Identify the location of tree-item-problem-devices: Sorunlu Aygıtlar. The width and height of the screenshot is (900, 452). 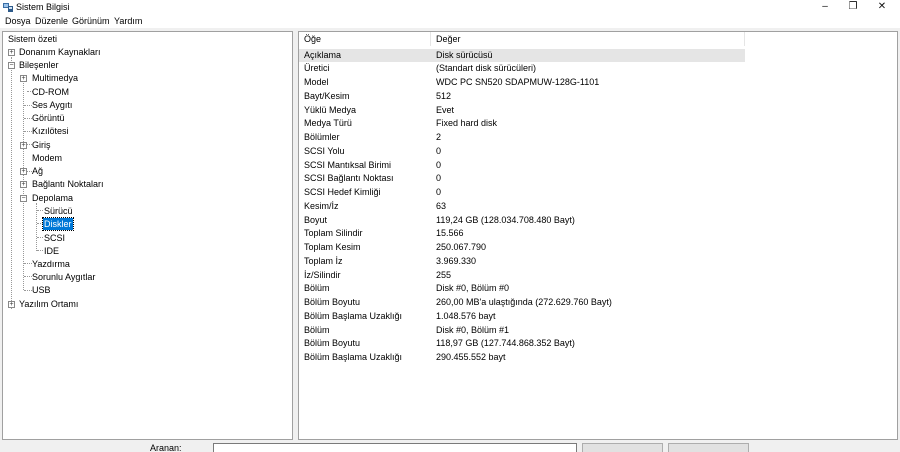
(63, 277).